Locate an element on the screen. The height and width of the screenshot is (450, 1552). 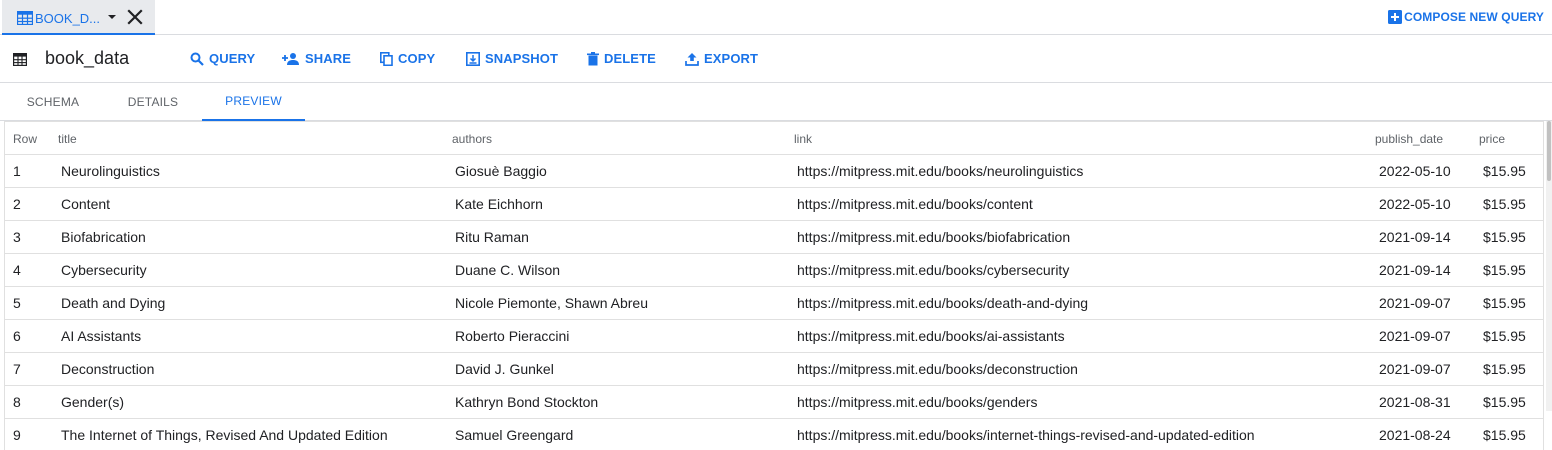
header-price: price is located at coordinates (1492, 139).